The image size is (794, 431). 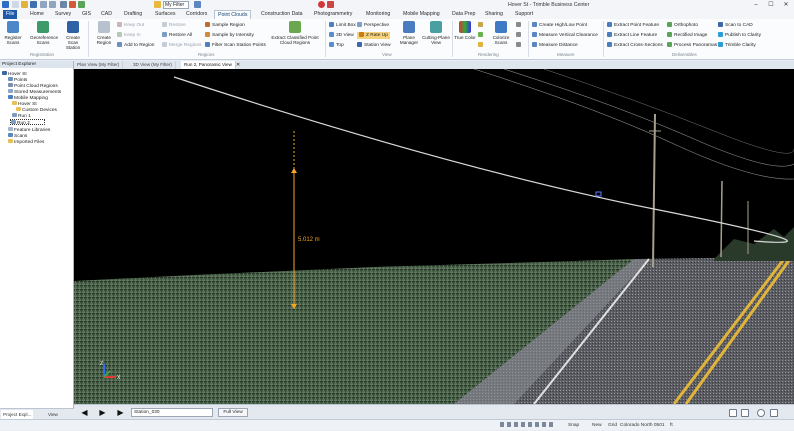 I want to click on measure-vertical-clearance-button: Measure Vertical Clearance, so click(x=565, y=35).